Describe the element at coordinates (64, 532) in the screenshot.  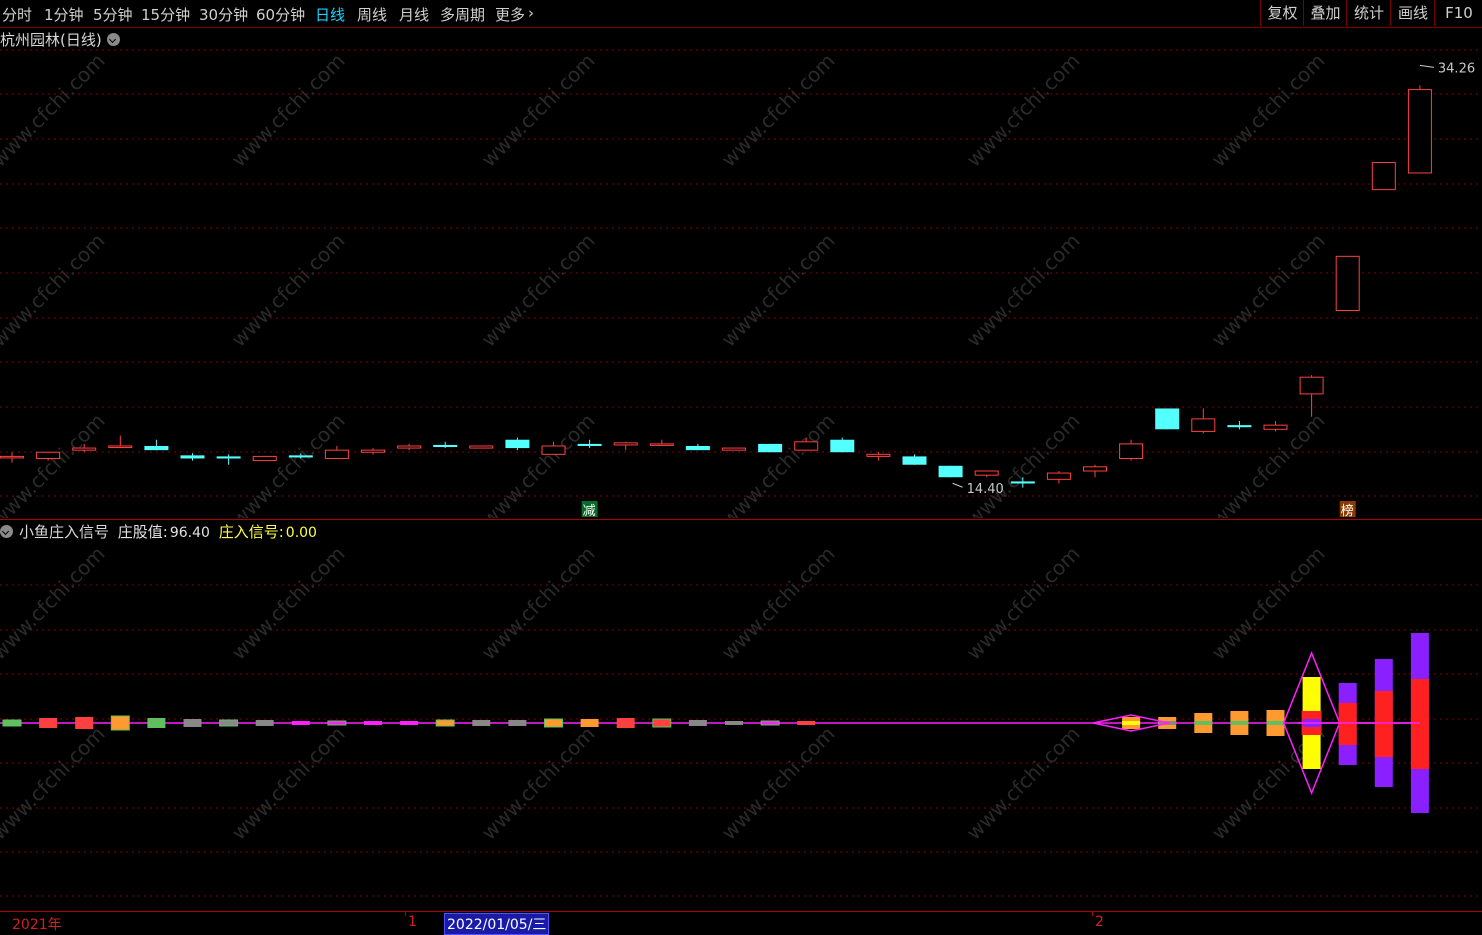
I see `indicator-name: 小鱼庄入信号` at that location.